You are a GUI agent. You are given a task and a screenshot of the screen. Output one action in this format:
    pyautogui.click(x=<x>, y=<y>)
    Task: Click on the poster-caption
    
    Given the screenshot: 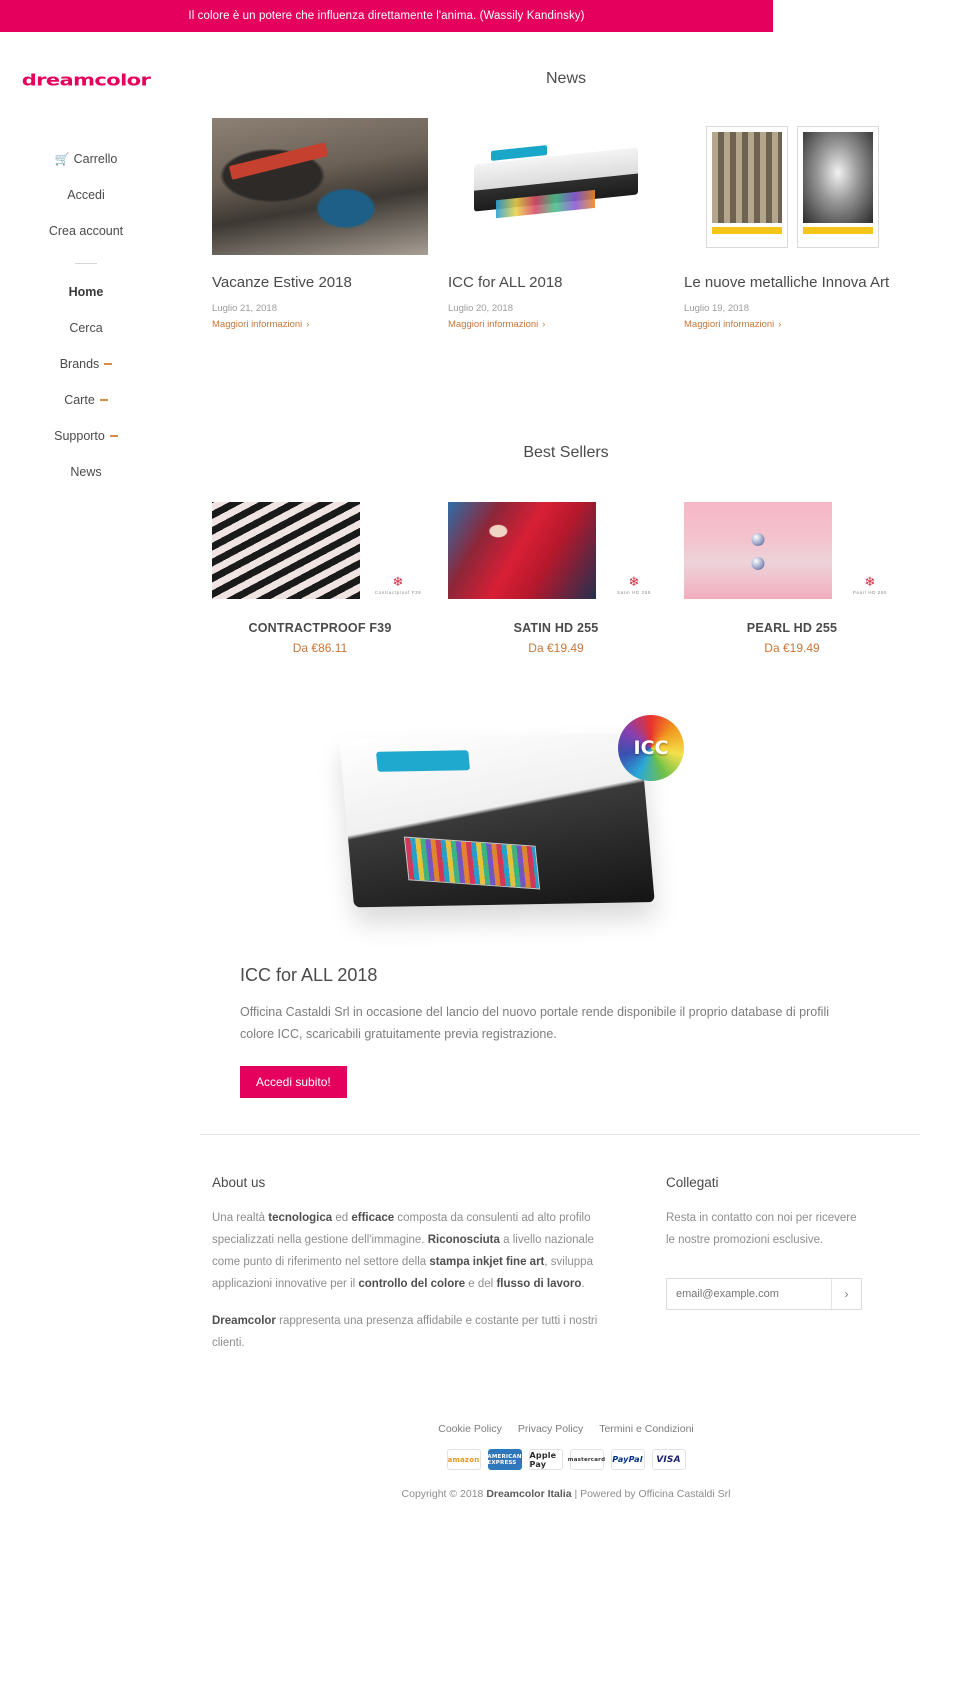 What is the action you would take?
    pyautogui.click(x=747, y=238)
    